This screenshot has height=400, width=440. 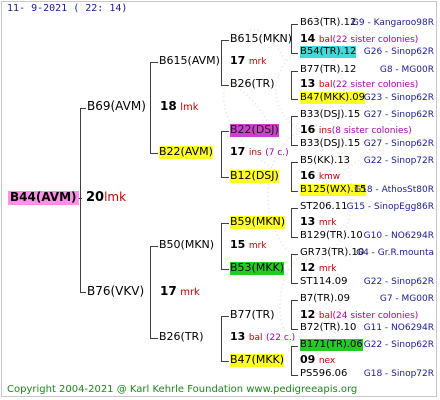 I want to click on gen3-generation: 16 ins(8 sister colonies), so click(x=356, y=129).